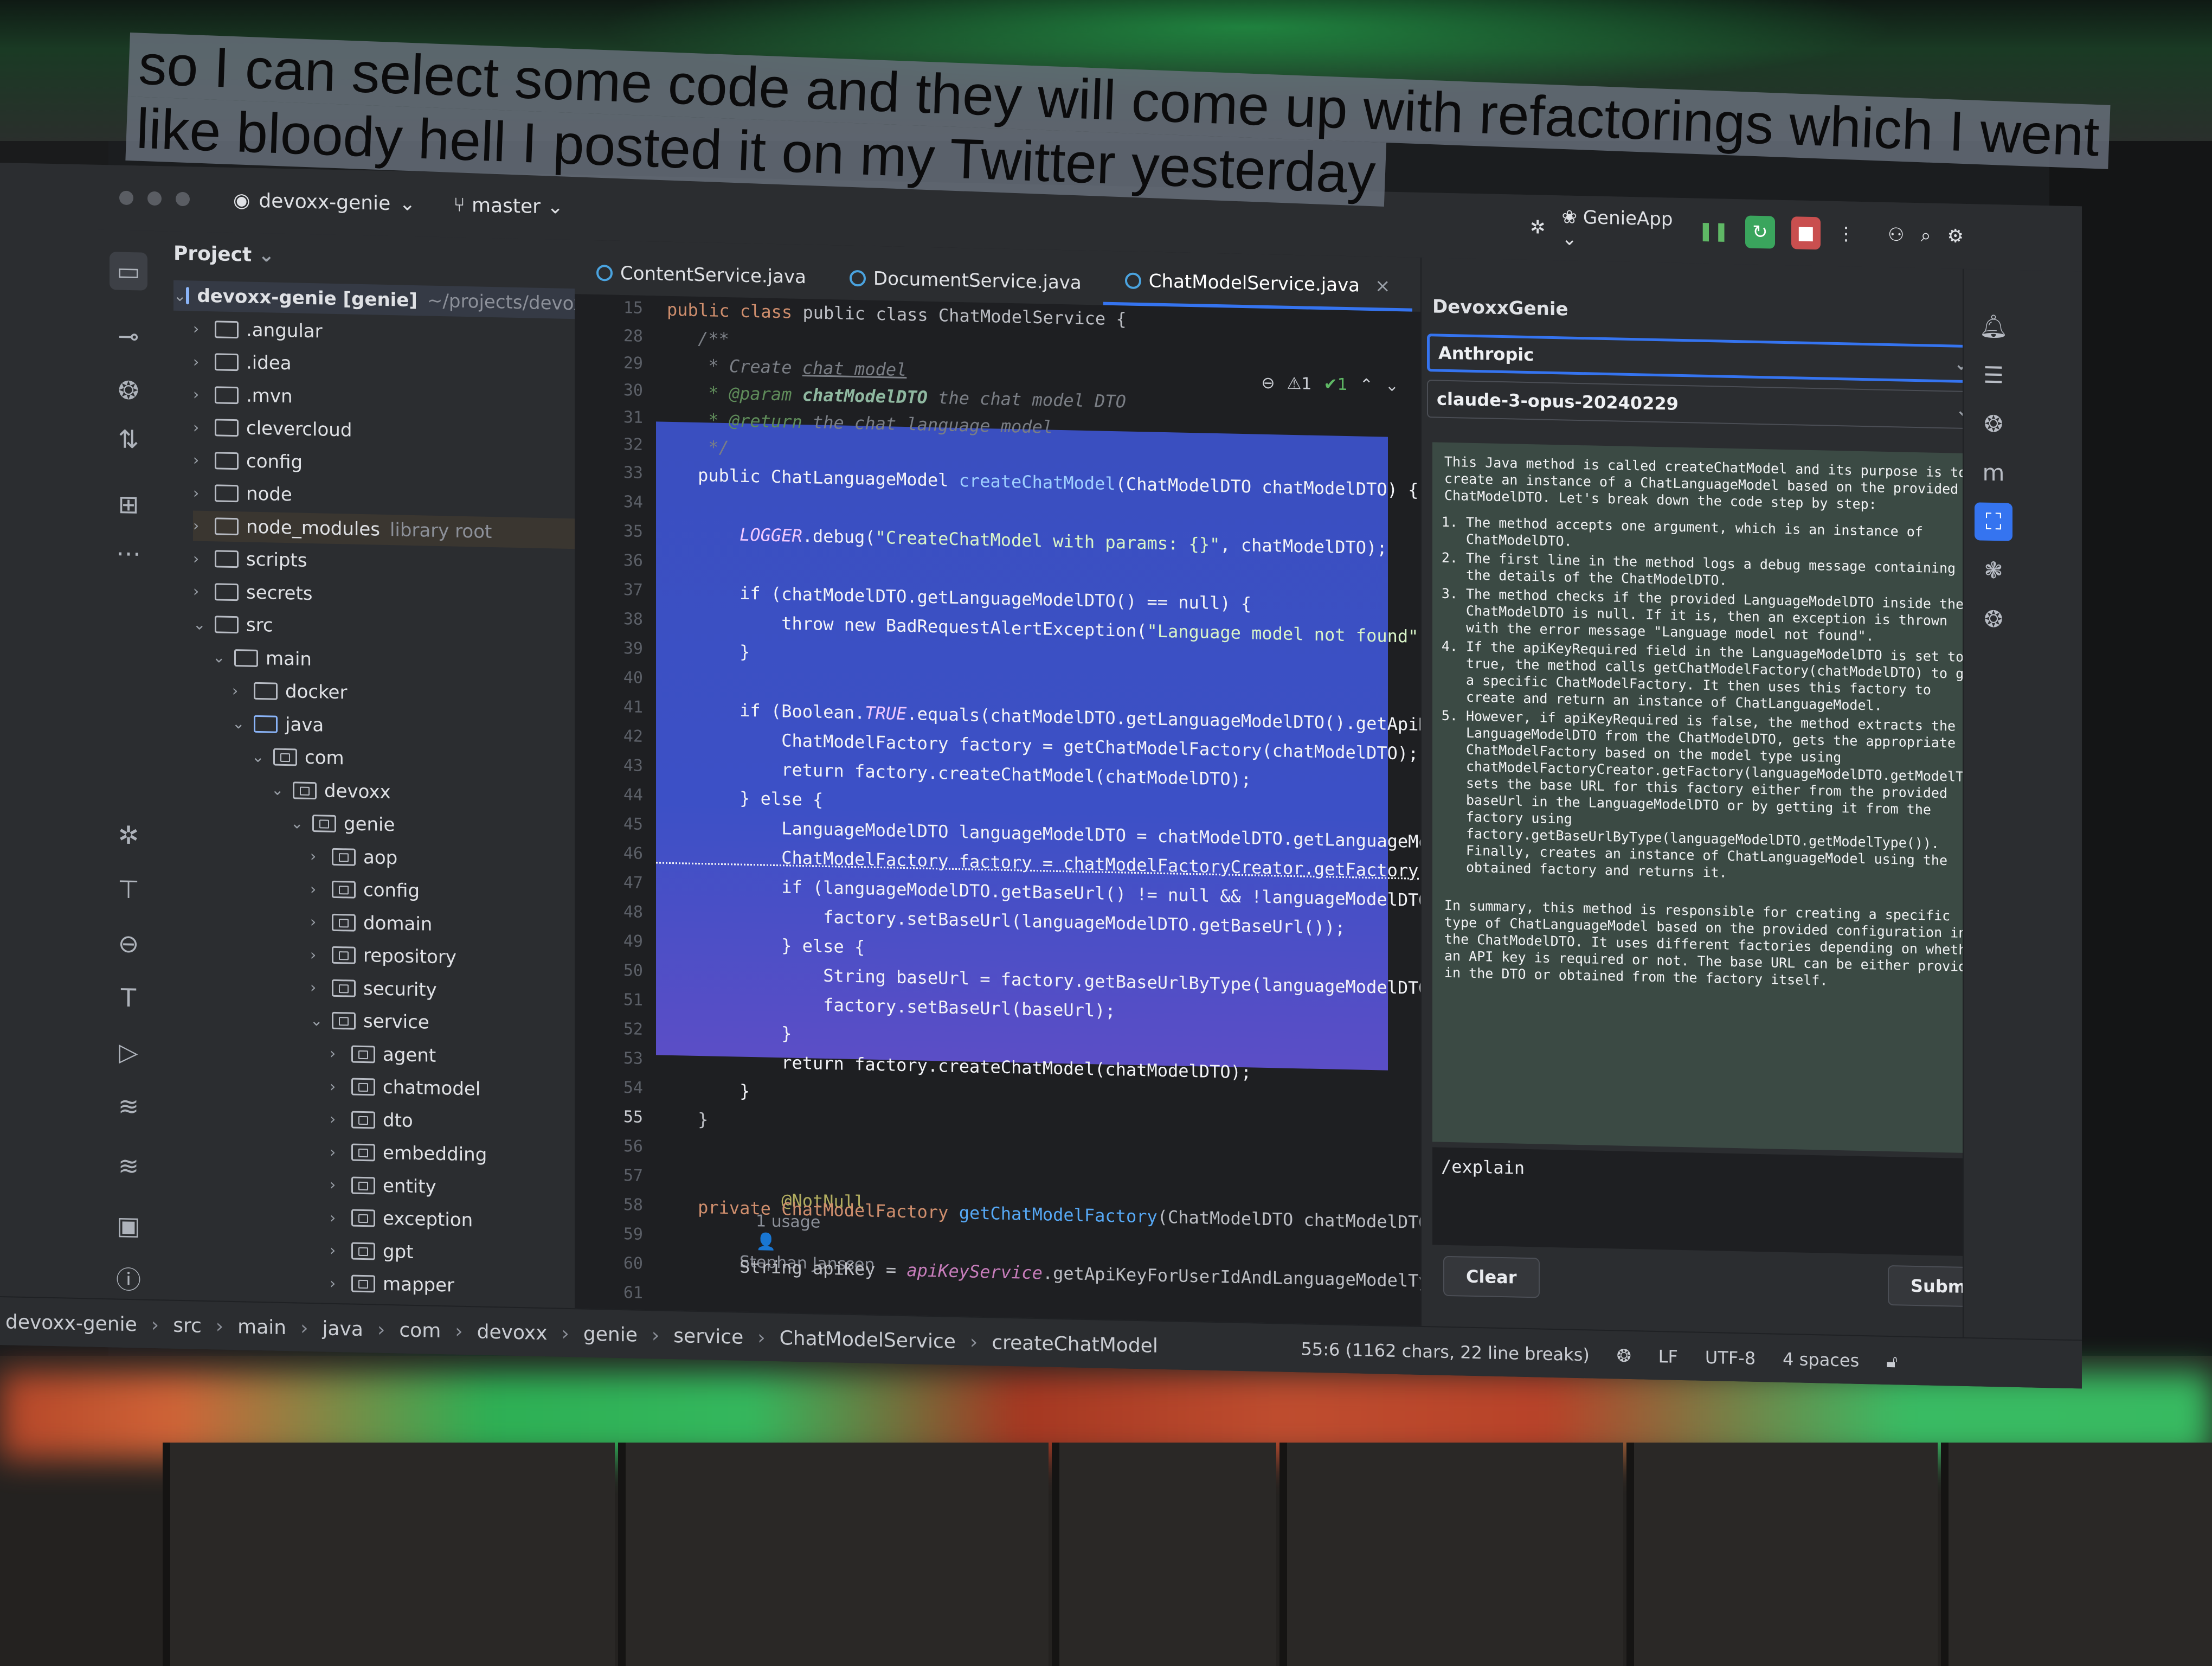 The height and width of the screenshot is (1666, 2212). Describe the element at coordinates (128, 998) in the screenshot. I see `terminal-text-icon: T` at that location.